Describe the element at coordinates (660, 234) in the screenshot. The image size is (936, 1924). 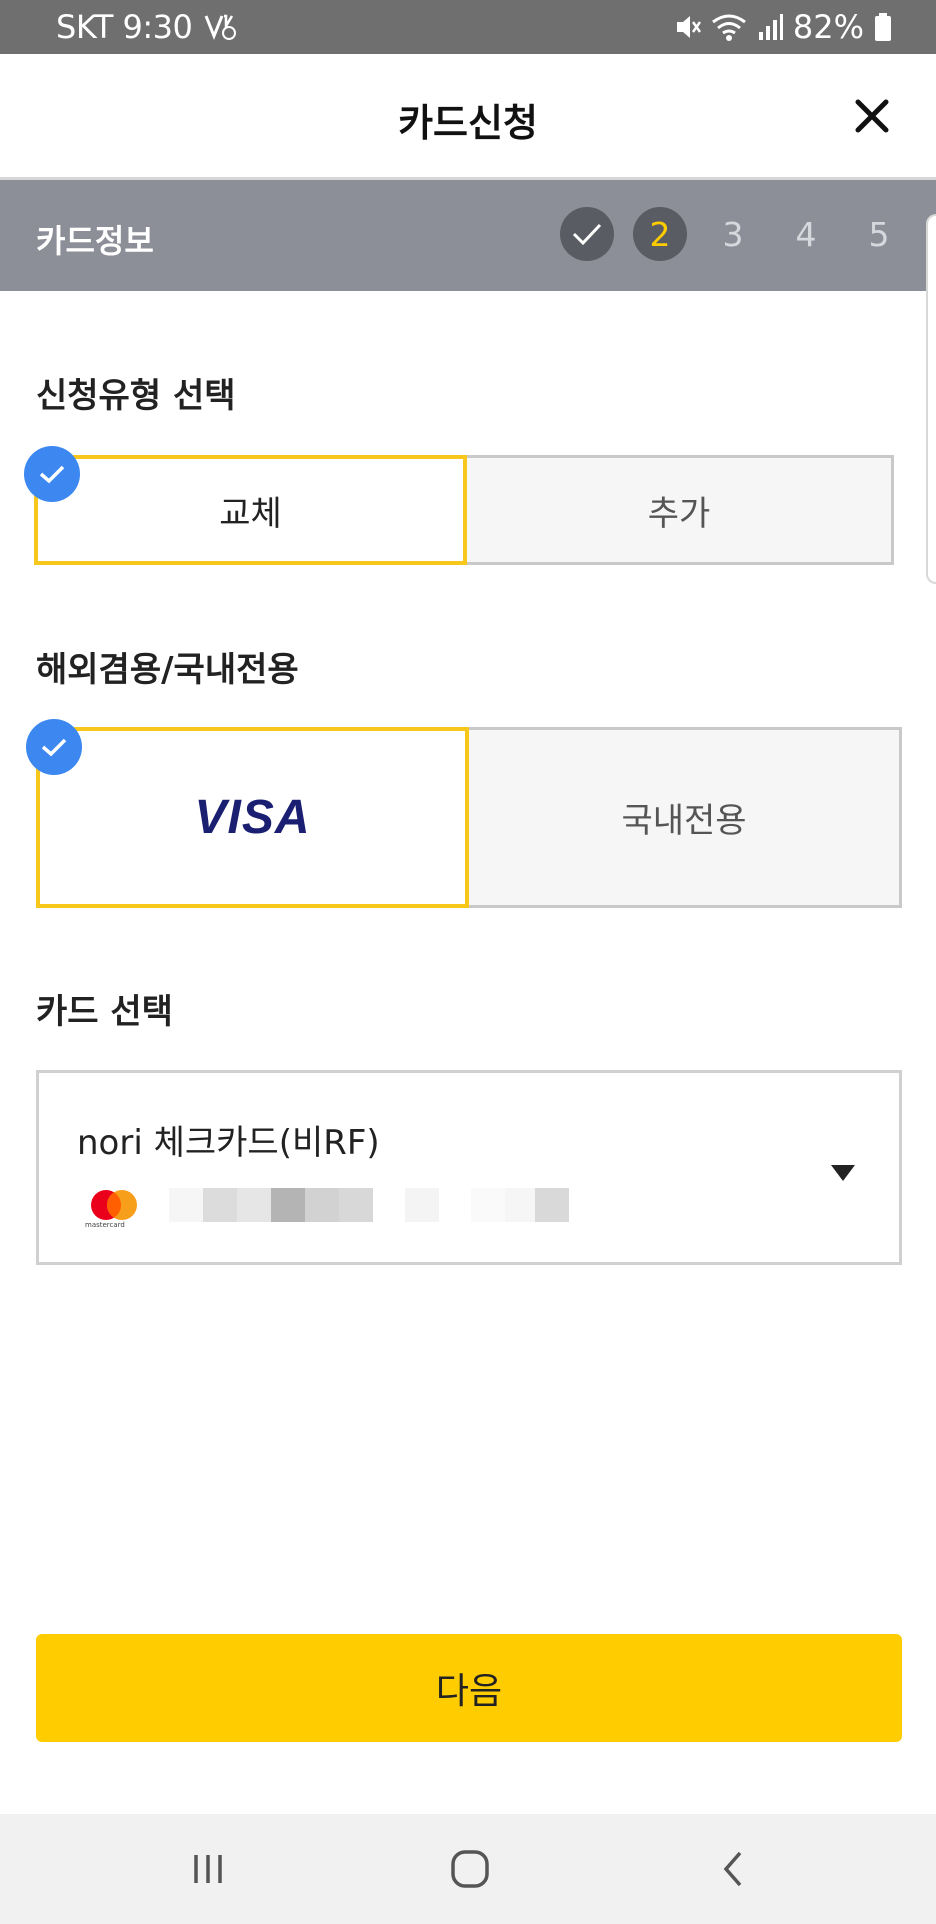
I see `step-2-current: 2` at that location.